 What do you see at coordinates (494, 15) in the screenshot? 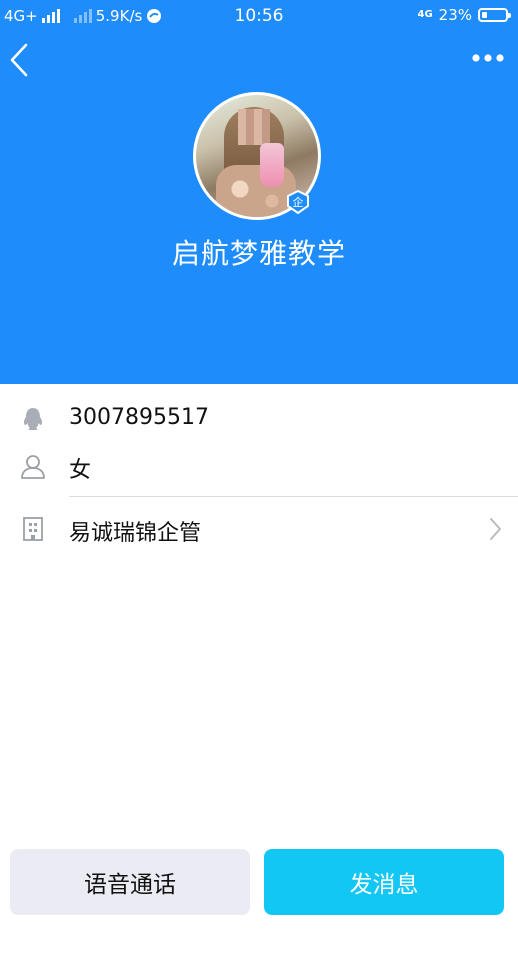
I see `battery-icon` at bounding box center [494, 15].